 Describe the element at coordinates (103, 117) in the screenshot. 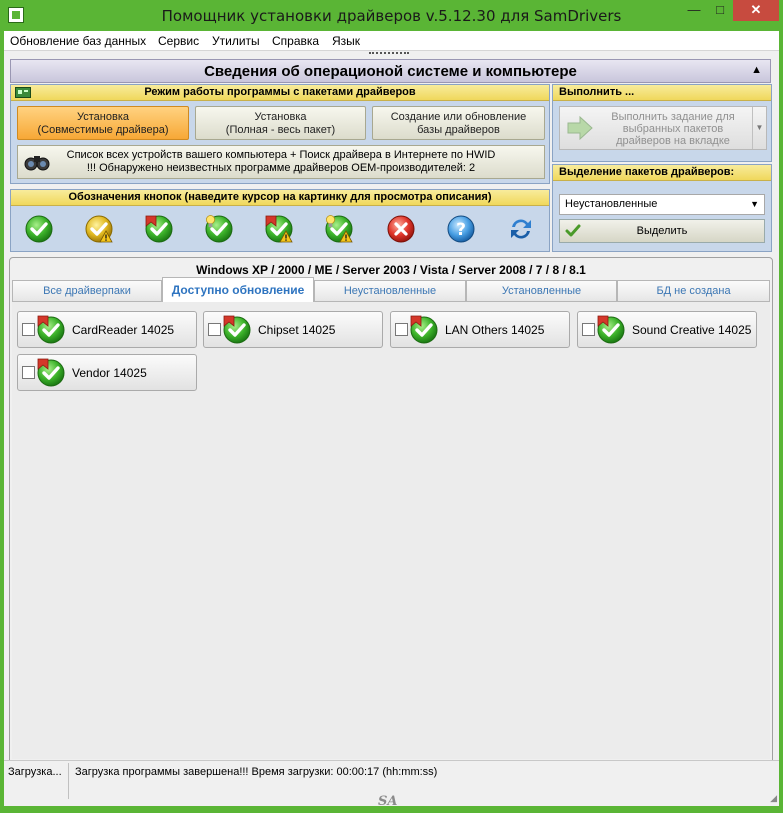

I see `install-compatible-line1: Установка` at that location.